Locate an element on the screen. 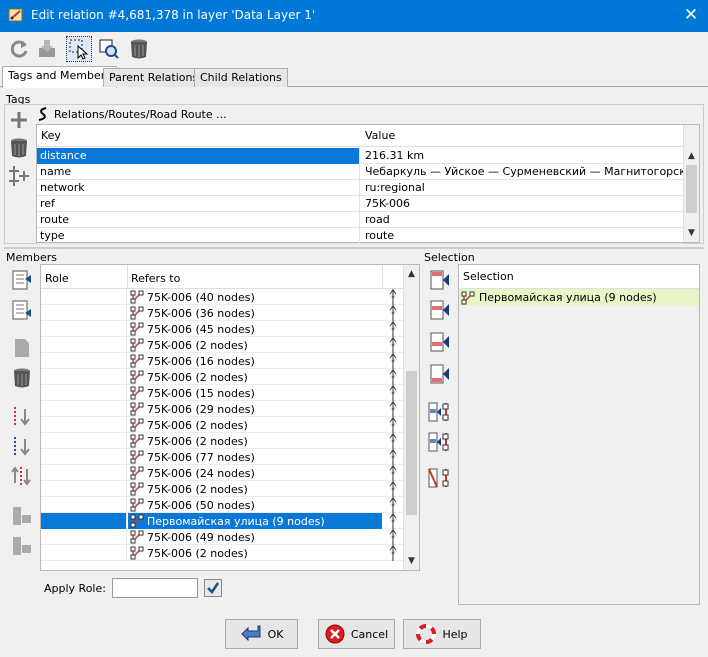 This screenshot has width=708, height=657. tag-row: ref 75K-006 is located at coordinates (360, 204).